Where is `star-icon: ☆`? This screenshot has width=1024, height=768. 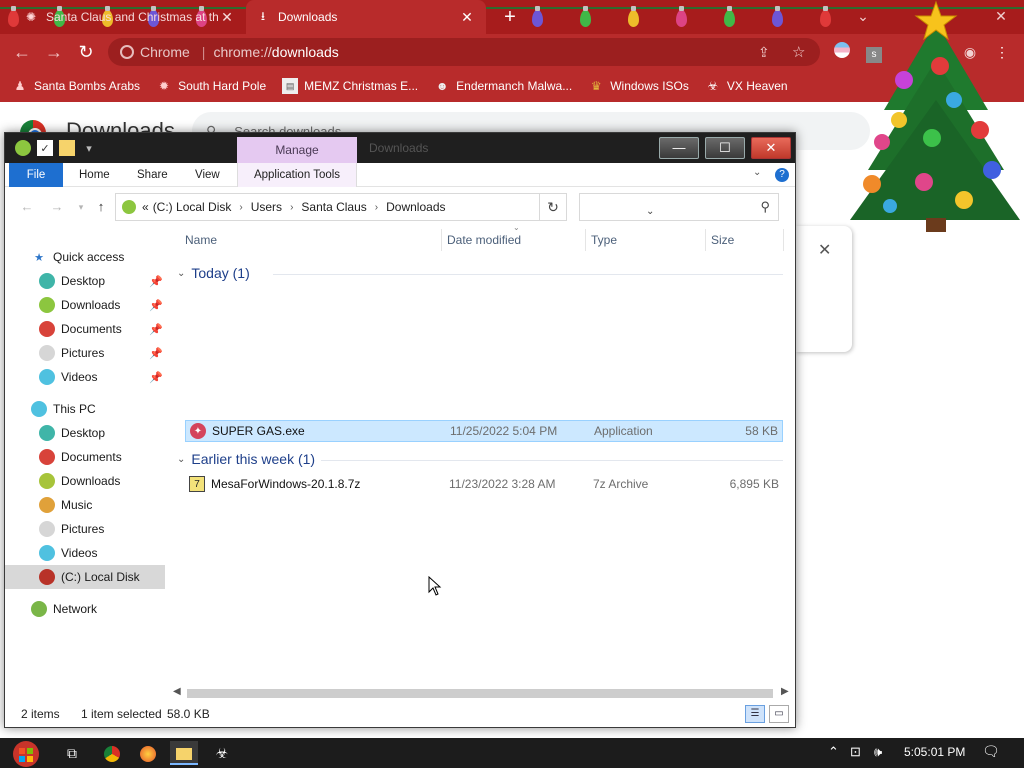 star-icon: ☆ is located at coordinates (798, 52).